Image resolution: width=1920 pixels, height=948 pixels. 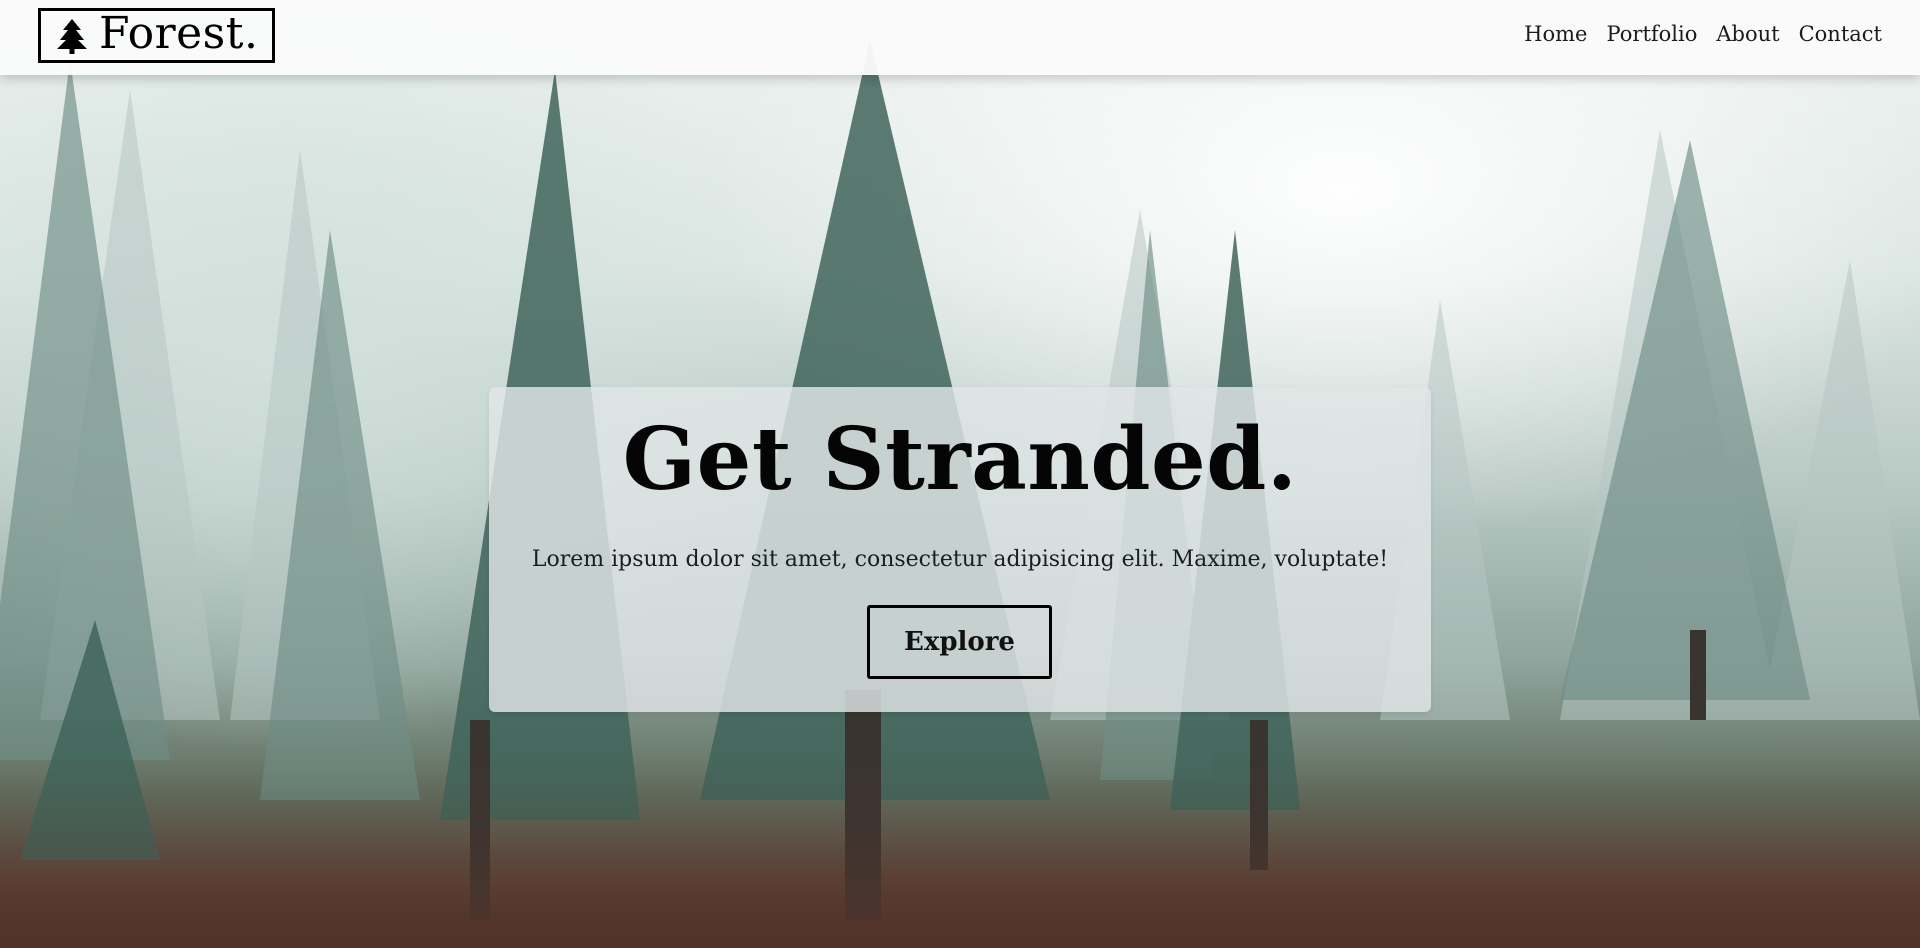 I want to click on logo: Forest., so click(x=157, y=35).